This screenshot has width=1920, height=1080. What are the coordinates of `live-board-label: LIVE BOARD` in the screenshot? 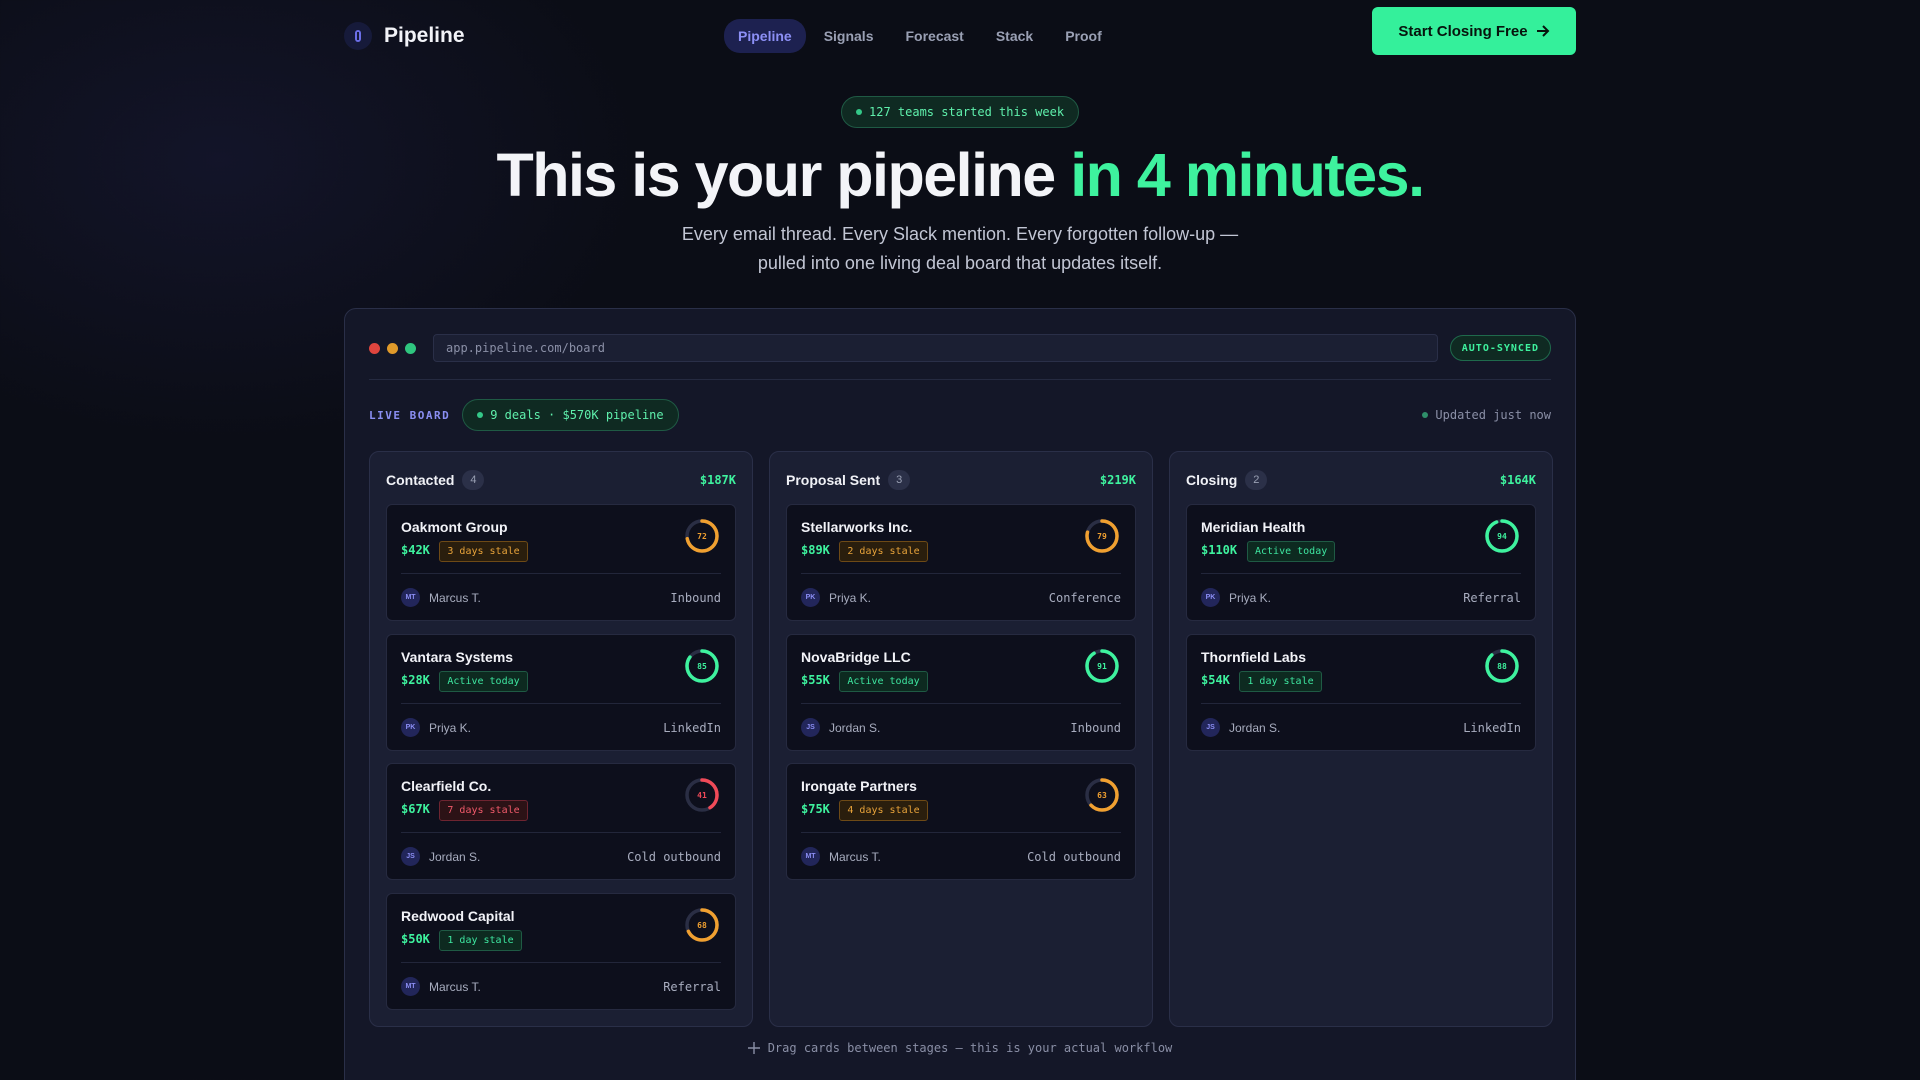 It's located at (410, 415).